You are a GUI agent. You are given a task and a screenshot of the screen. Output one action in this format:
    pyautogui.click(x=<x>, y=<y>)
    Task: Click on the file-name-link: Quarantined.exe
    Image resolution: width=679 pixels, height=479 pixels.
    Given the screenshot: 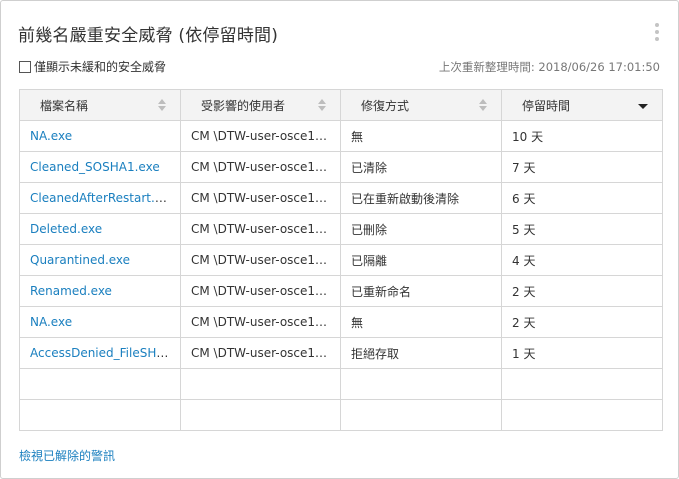 What is the action you would take?
    pyautogui.click(x=80, y=260)
    